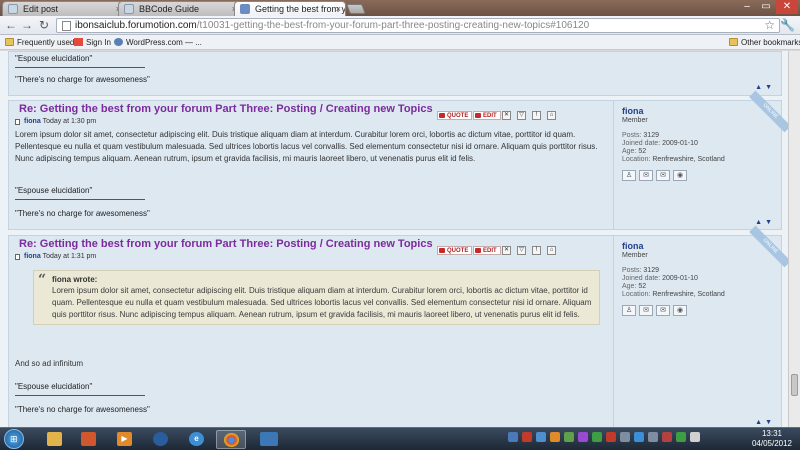 The height and width of the screenshot is (450, 800). I want to click on signal-icon, so click(653, 437).